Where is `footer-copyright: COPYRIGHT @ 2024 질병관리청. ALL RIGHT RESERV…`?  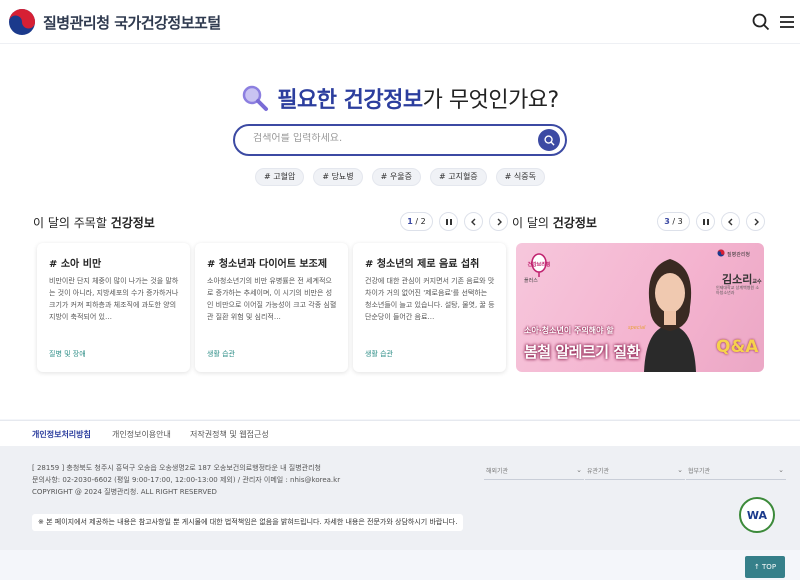 footer-copyright: COPYRIGHT @ 2024 질병관리청. ALL RIGHT RESERV… is located at coordinates (124, 492).